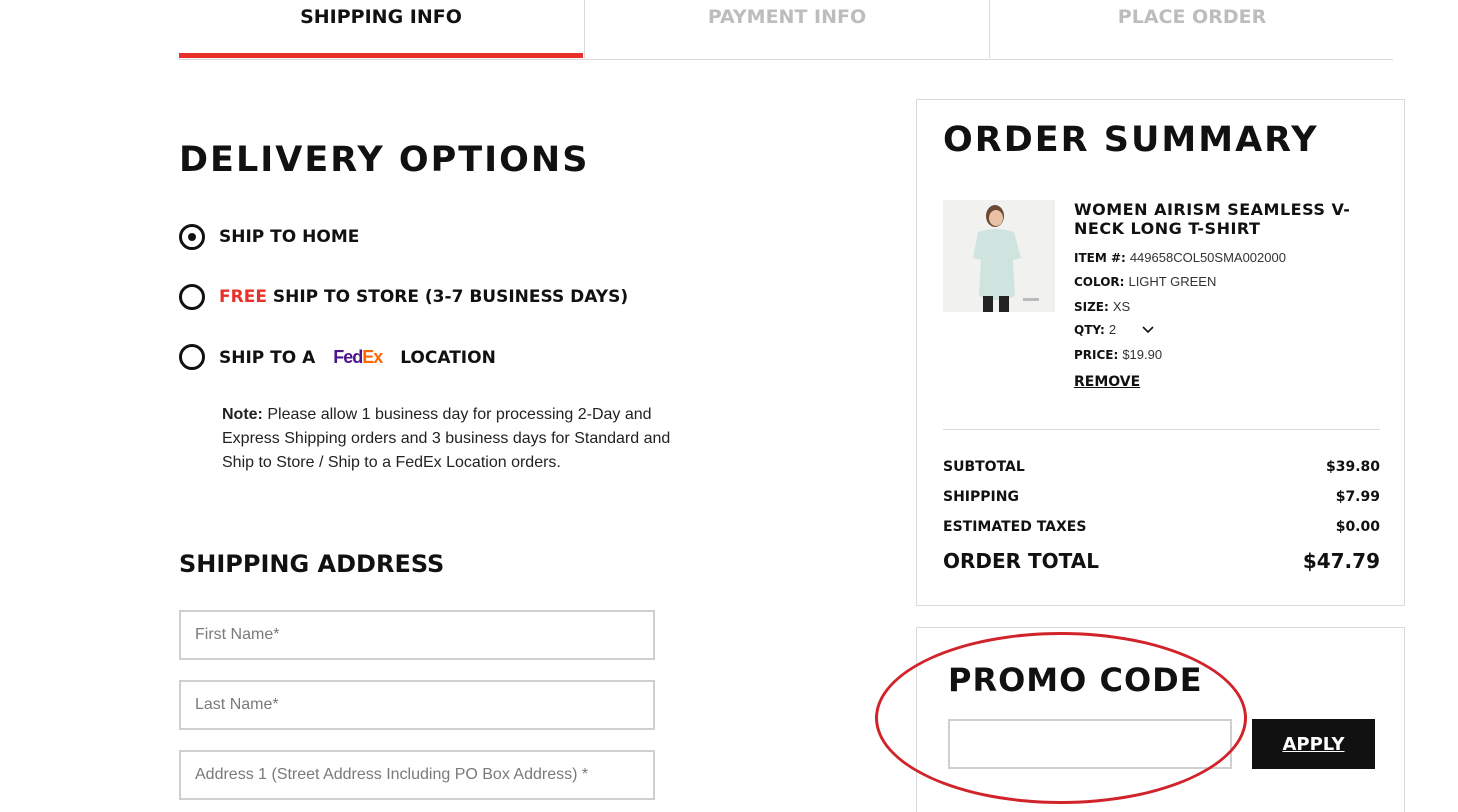  I want to click on option-label: SHIP TO A FedEx LOCATION, so click(357, 357).